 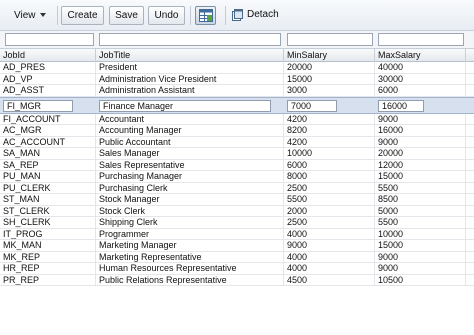 I want to click on cell-jobid: ST_CLERK, so click(x=48, y=210).